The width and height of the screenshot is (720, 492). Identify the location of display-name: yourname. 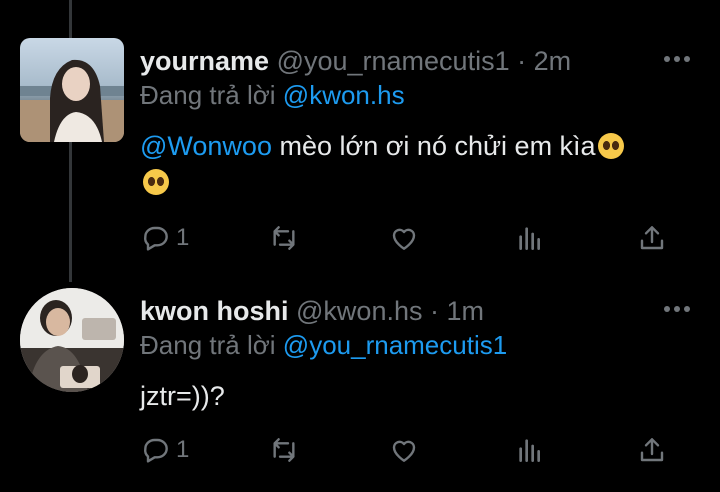
(204, 61).